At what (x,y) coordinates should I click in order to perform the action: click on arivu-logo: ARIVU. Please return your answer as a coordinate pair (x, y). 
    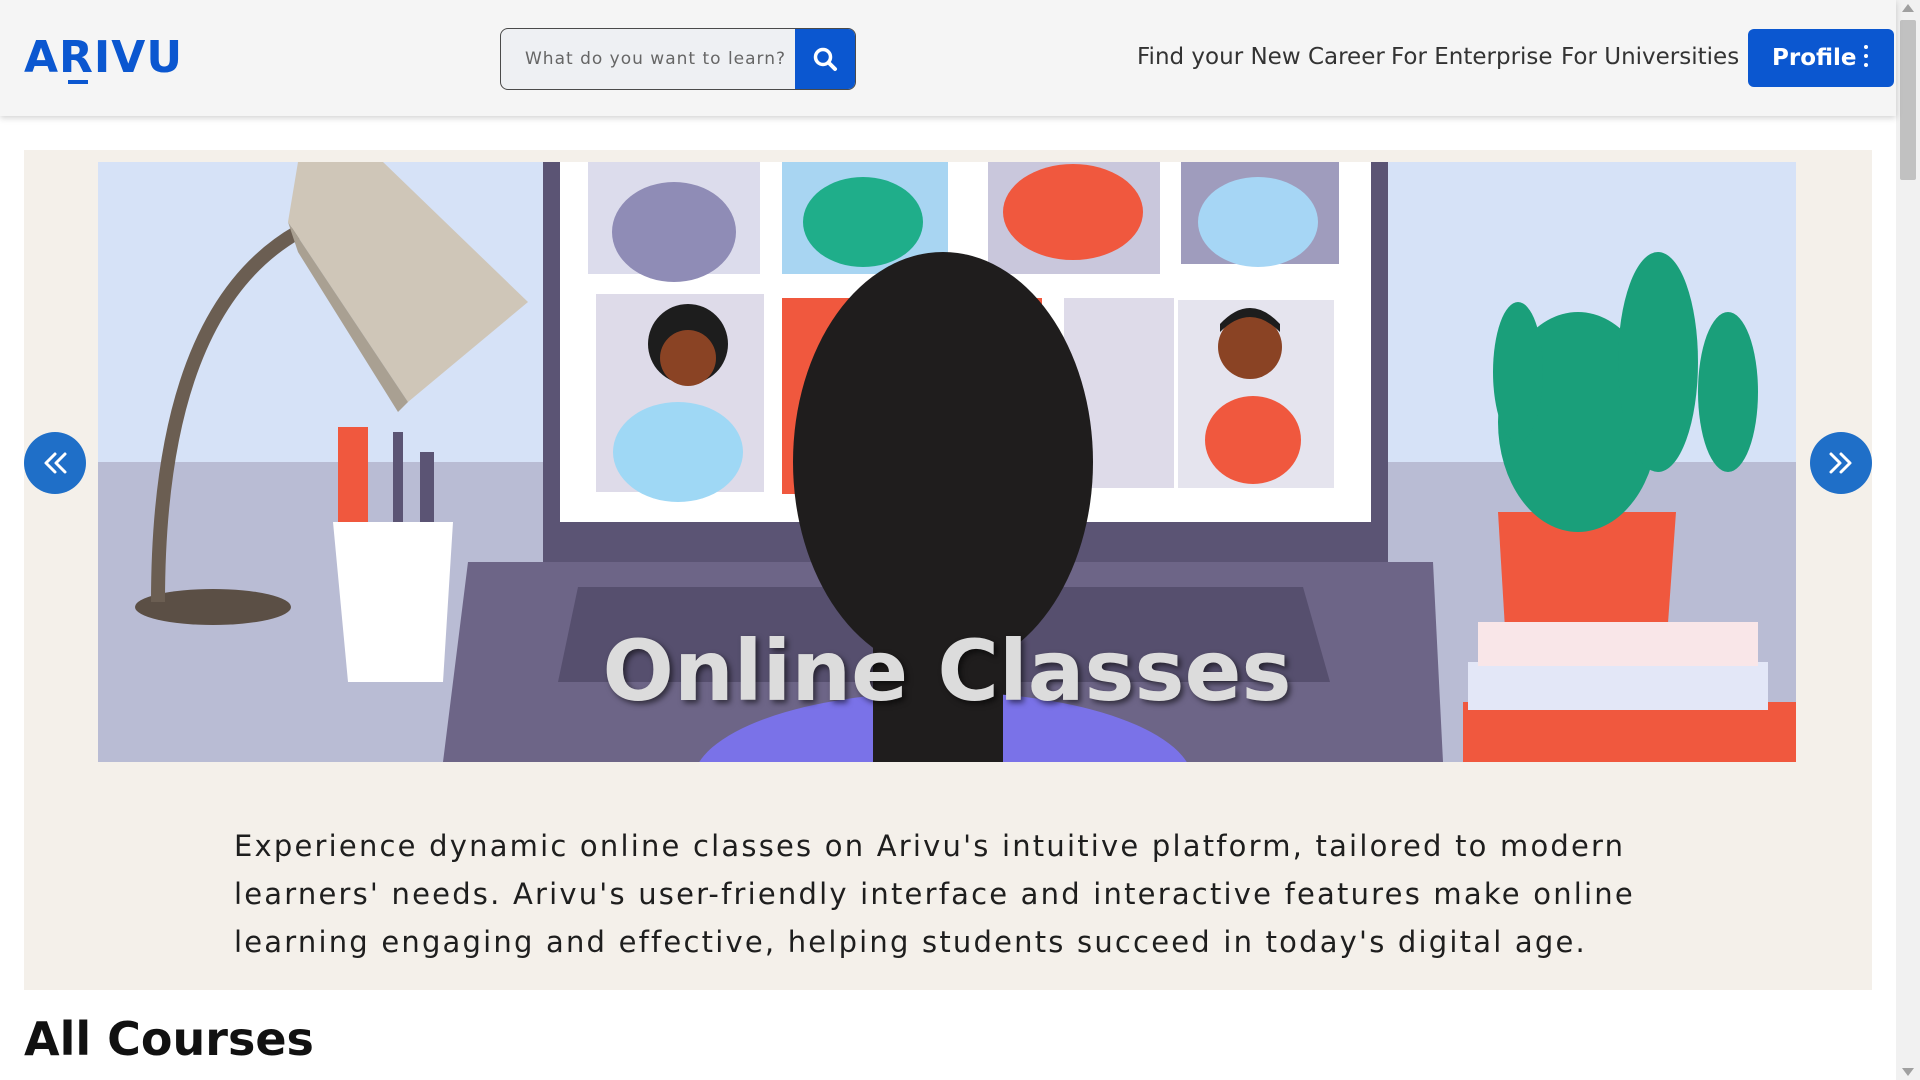
    Looking at the image, I should click on (104, 58).